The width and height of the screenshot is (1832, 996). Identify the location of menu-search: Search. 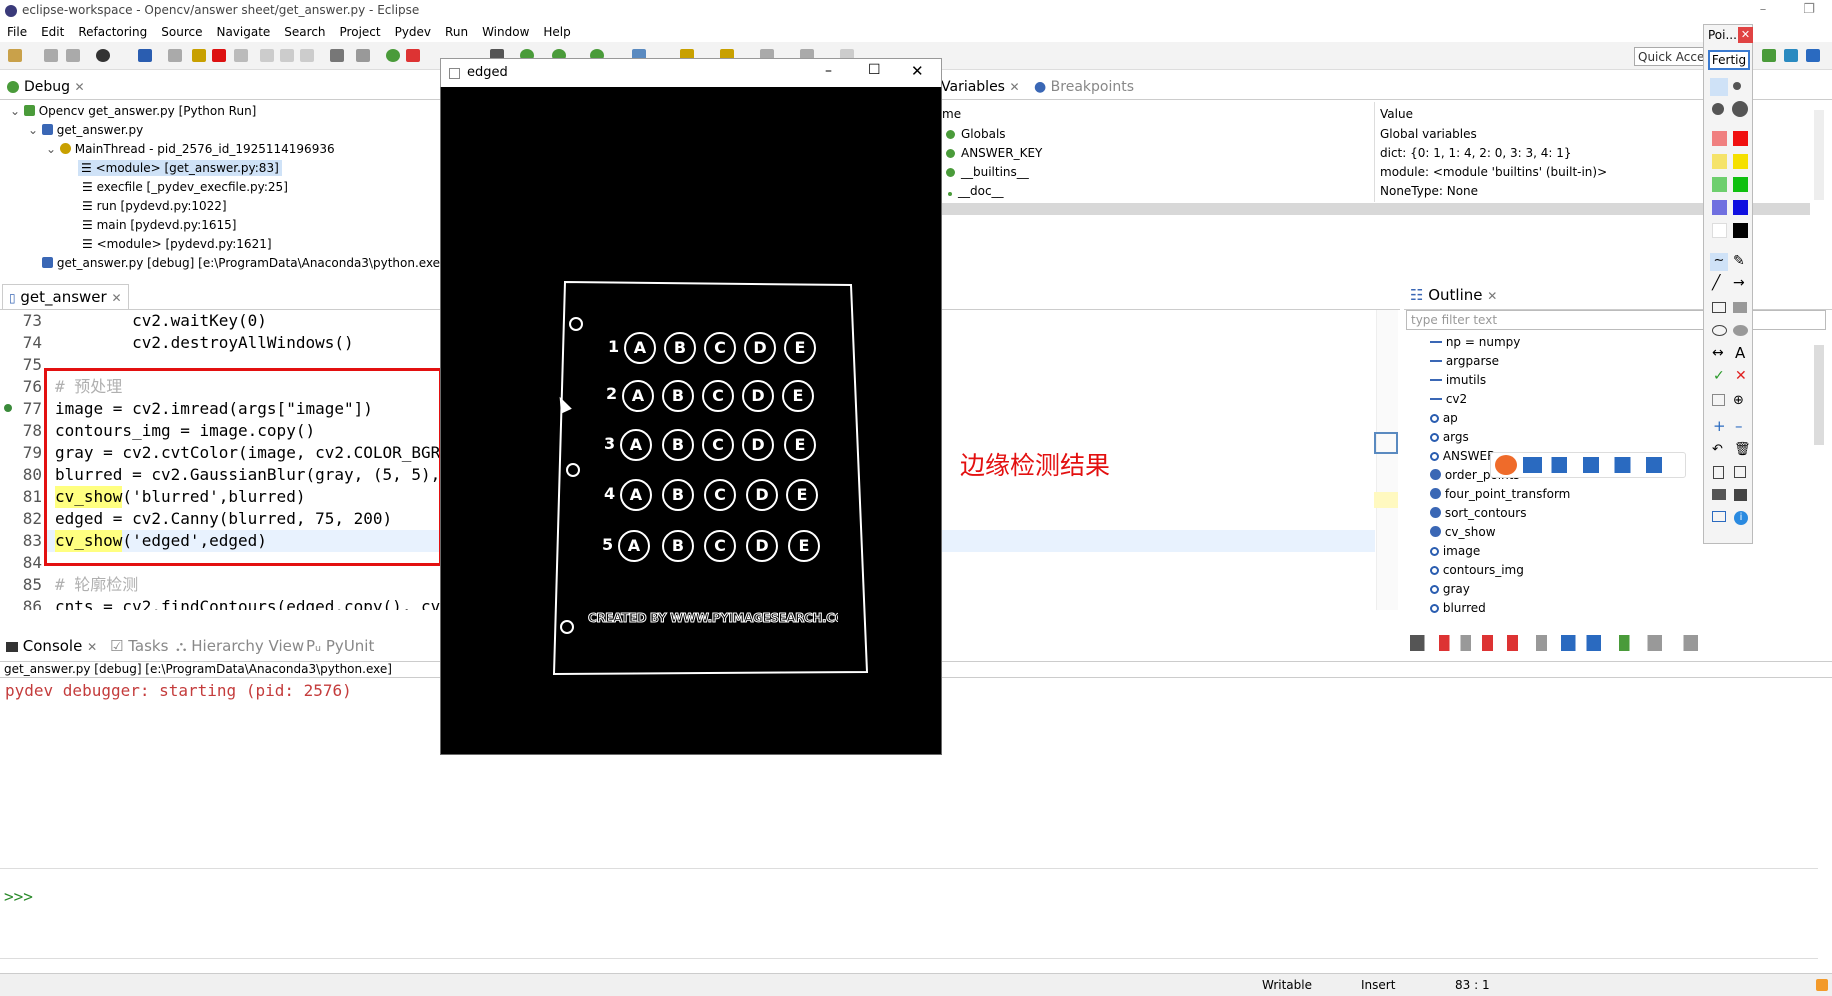
(304, 32).